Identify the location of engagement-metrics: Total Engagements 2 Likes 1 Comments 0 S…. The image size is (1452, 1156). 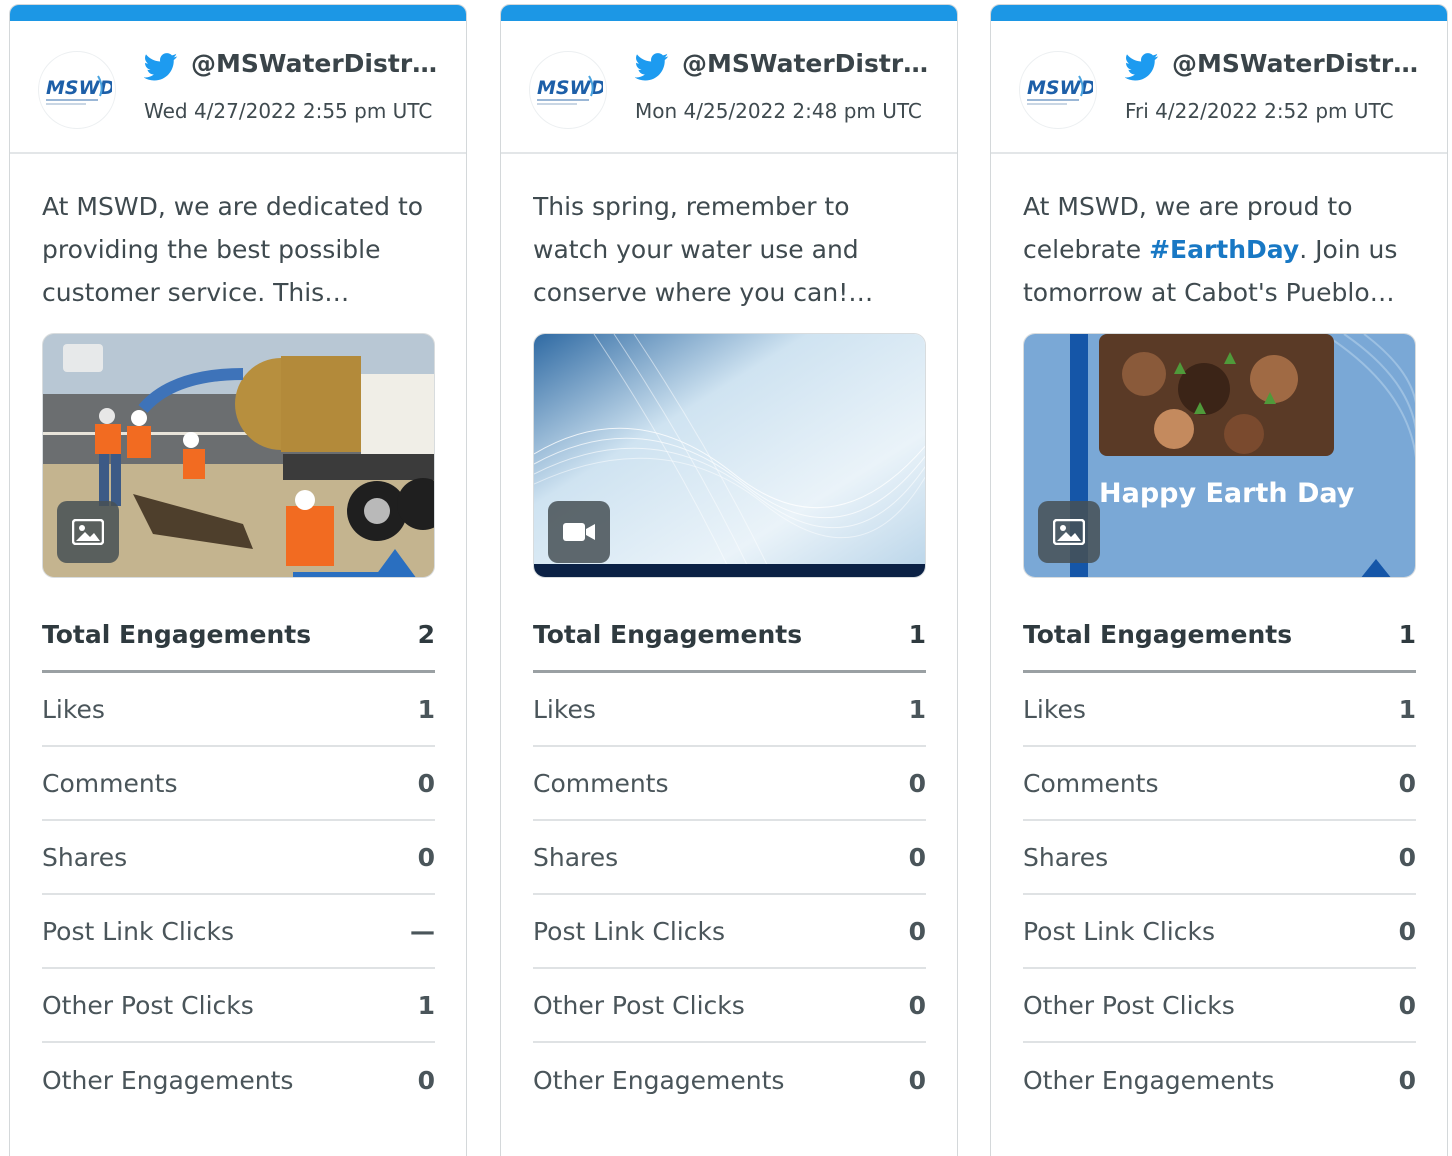
(238, 858).